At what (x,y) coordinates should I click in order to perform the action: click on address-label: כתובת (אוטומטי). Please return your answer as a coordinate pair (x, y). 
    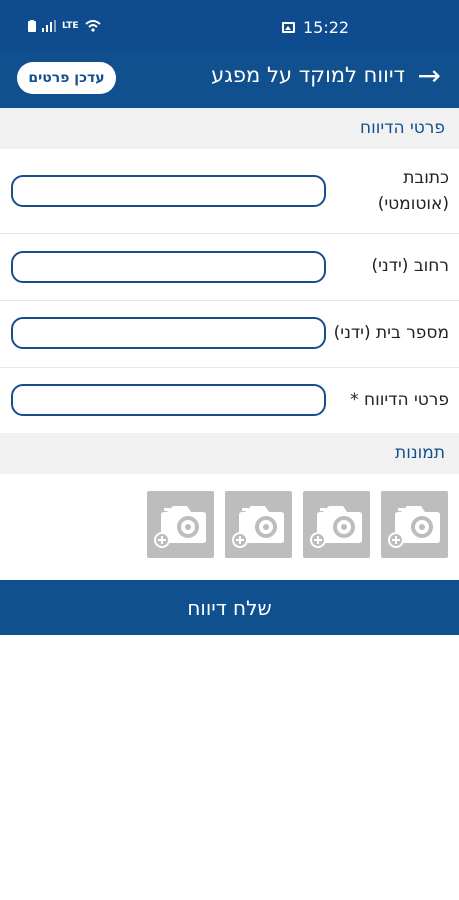
    Looking at the image, I should click on (413, 191).